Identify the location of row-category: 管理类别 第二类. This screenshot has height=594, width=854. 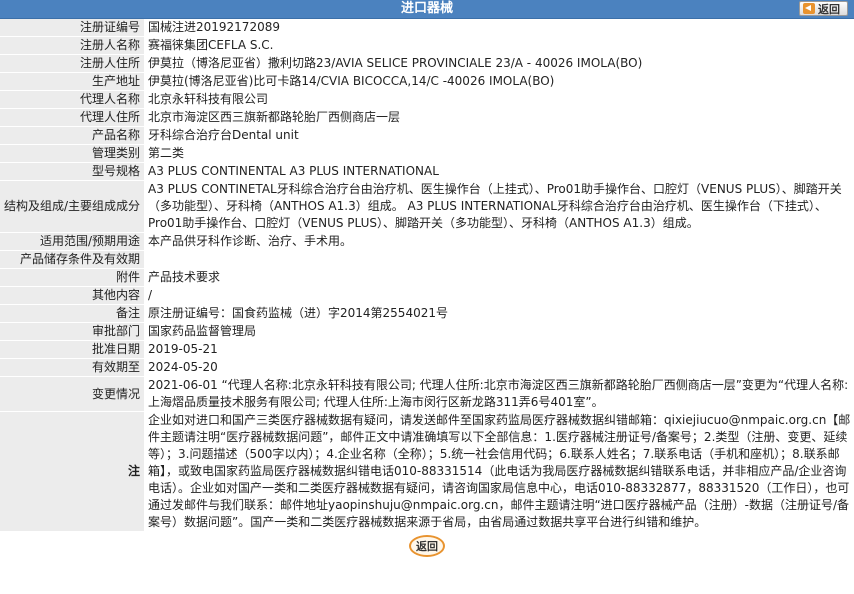
(427, 153).